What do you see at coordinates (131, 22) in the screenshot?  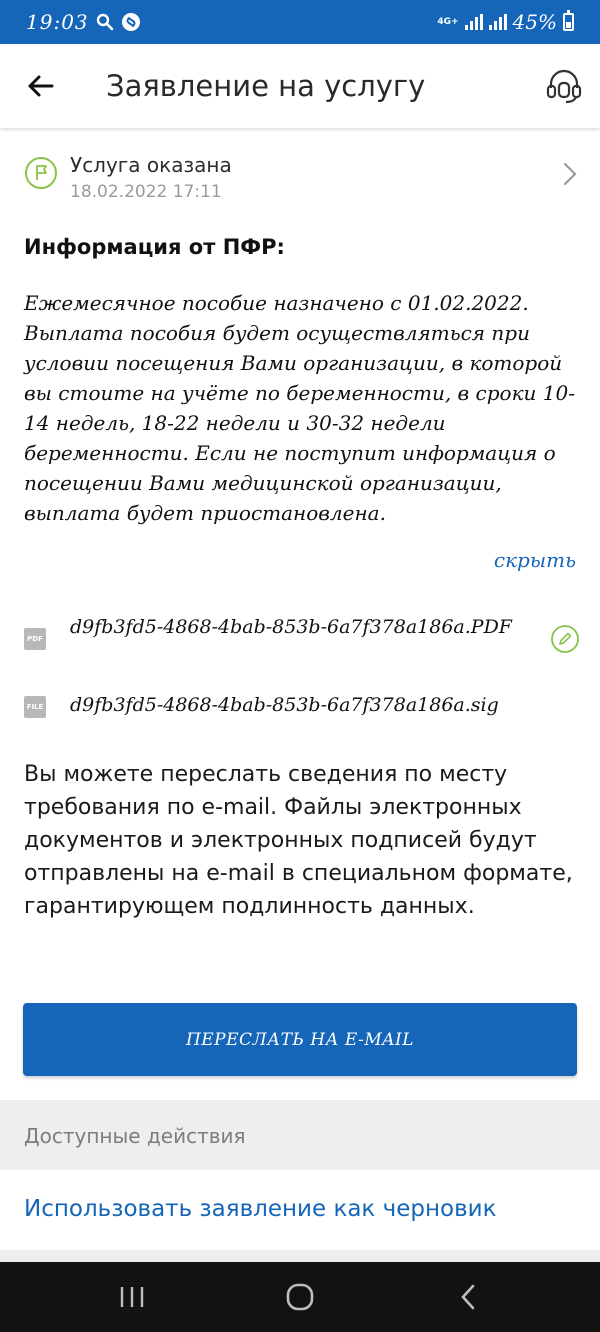 I see `shazam-icon` at bounding box center [131, 22].